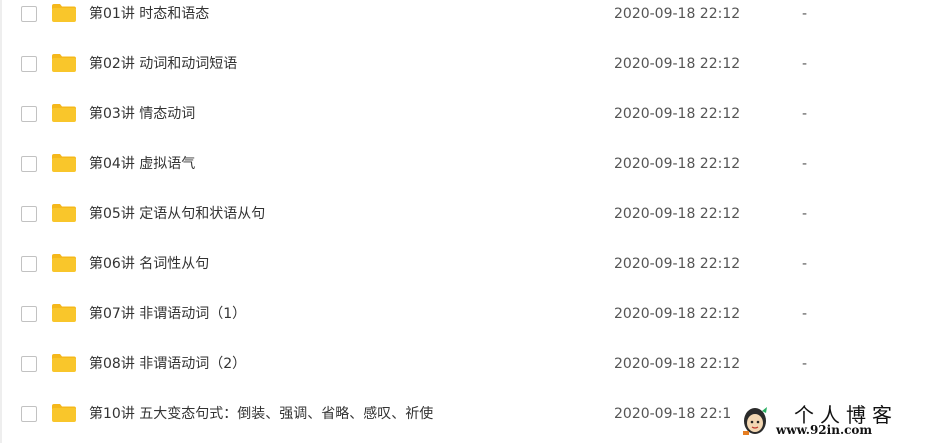 This screenshot has width=929, height=443. I want to click on file-name: 第07讲 非谓语动词（1）, so click(167, 314).